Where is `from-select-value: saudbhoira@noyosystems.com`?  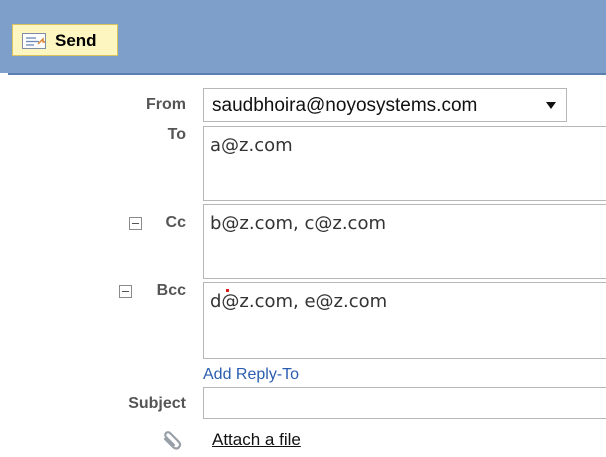 from-select-value: saudbhoira@noyosystems.com is located at coordinates (345, 105).